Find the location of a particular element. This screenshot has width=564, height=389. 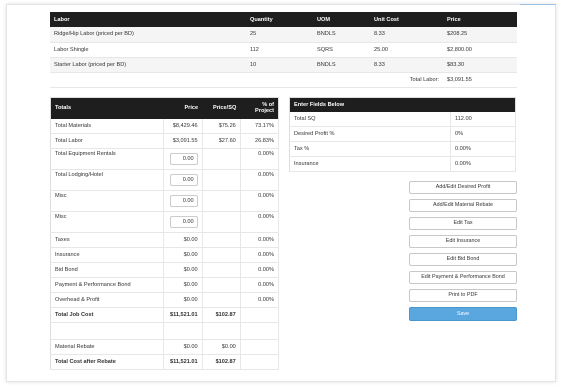

totals-col-header-percent: % of Project is located at coordinates (259, 108).